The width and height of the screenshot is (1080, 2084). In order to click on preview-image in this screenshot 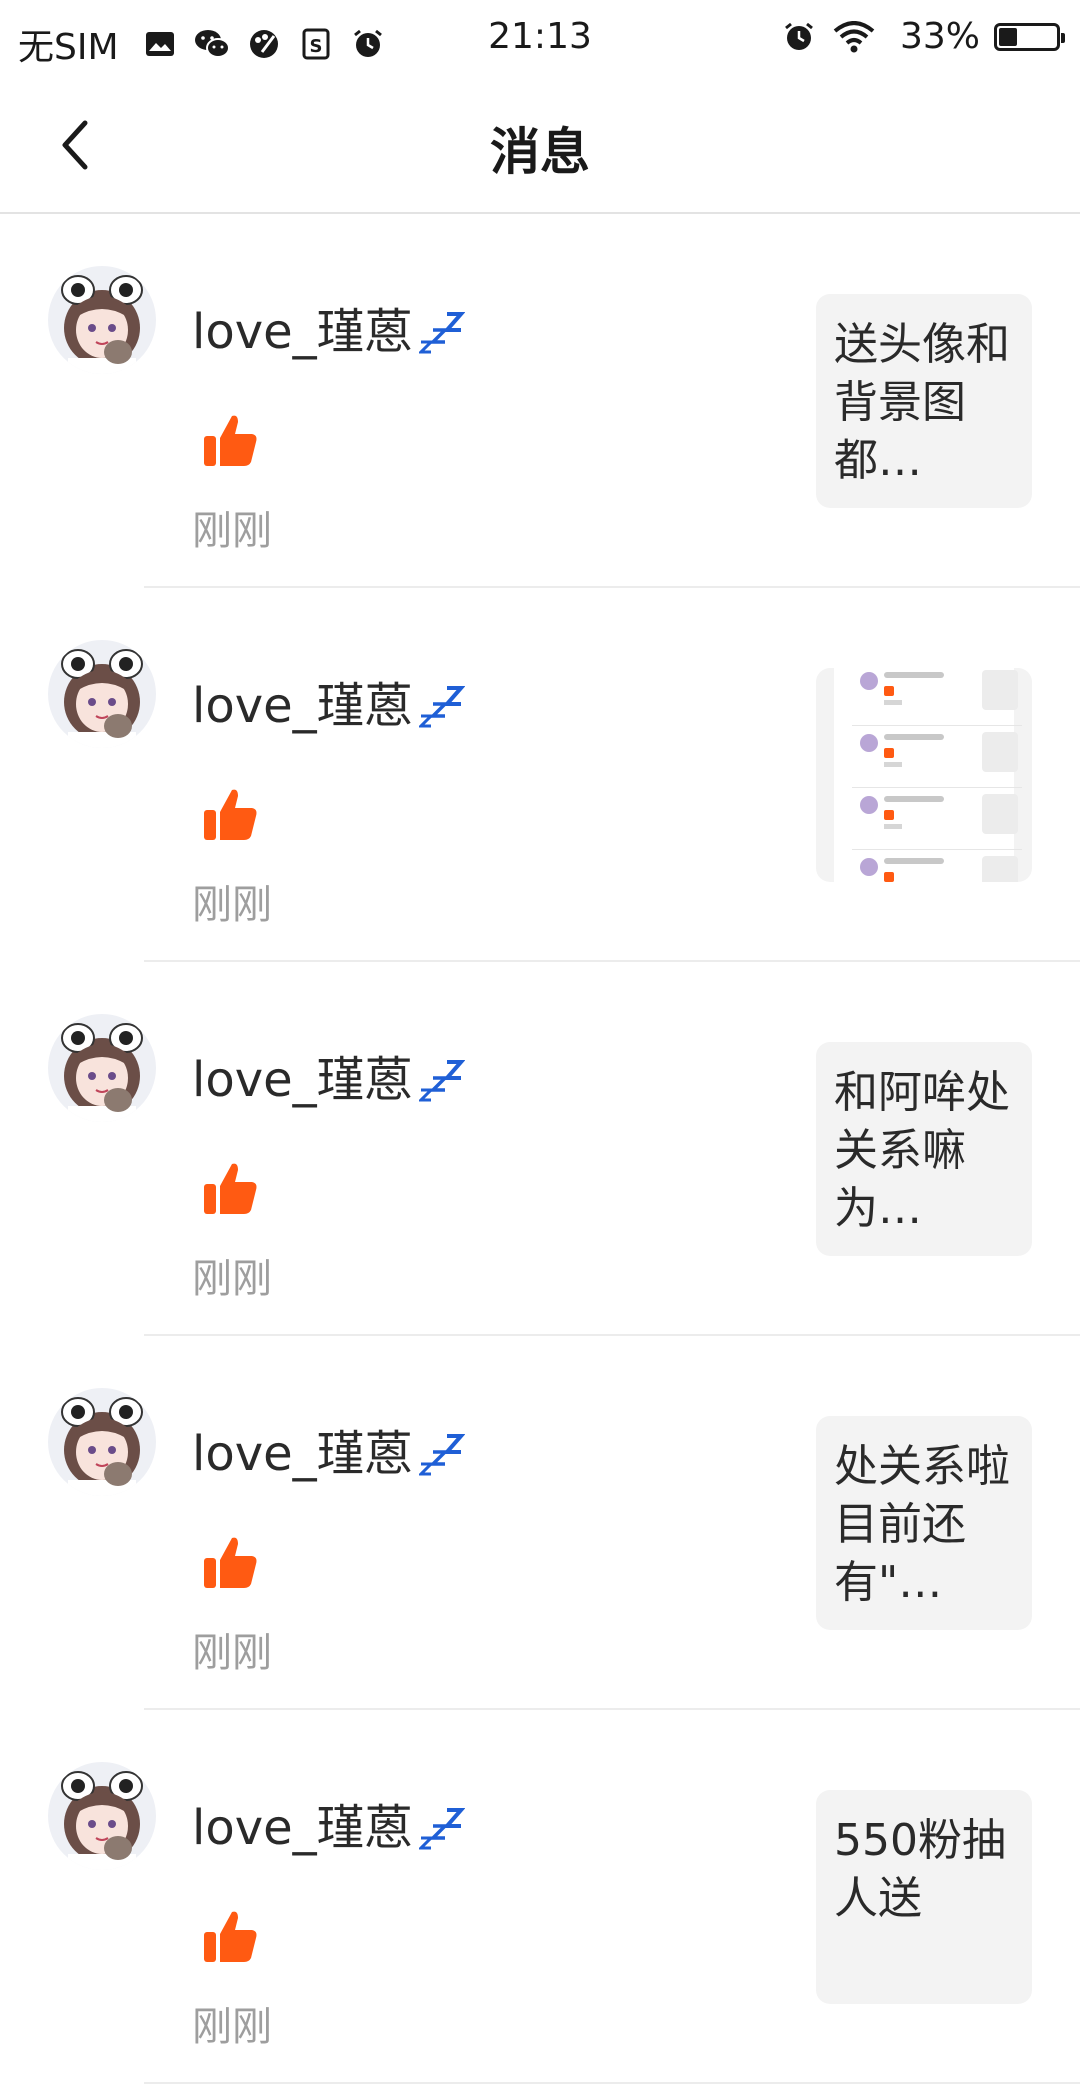, I will do `click(924, 775)`.